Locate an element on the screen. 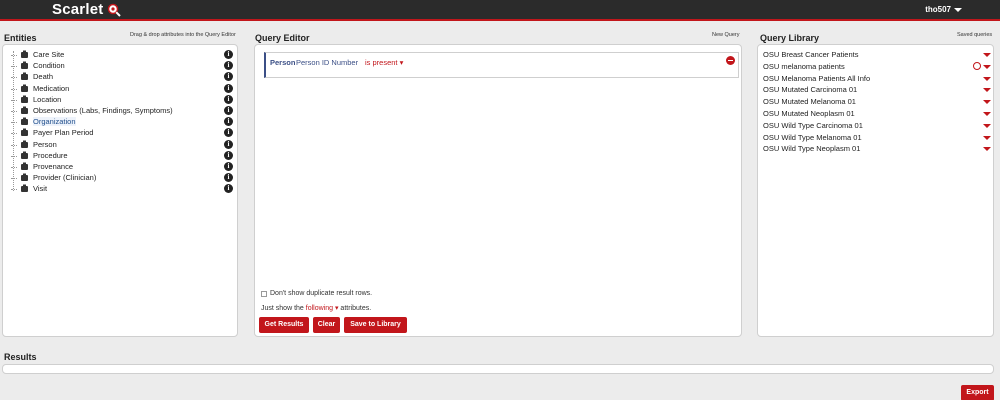 The width and height of the screenshot is (1000, 400). results-area is located at coordinates (498, 369).